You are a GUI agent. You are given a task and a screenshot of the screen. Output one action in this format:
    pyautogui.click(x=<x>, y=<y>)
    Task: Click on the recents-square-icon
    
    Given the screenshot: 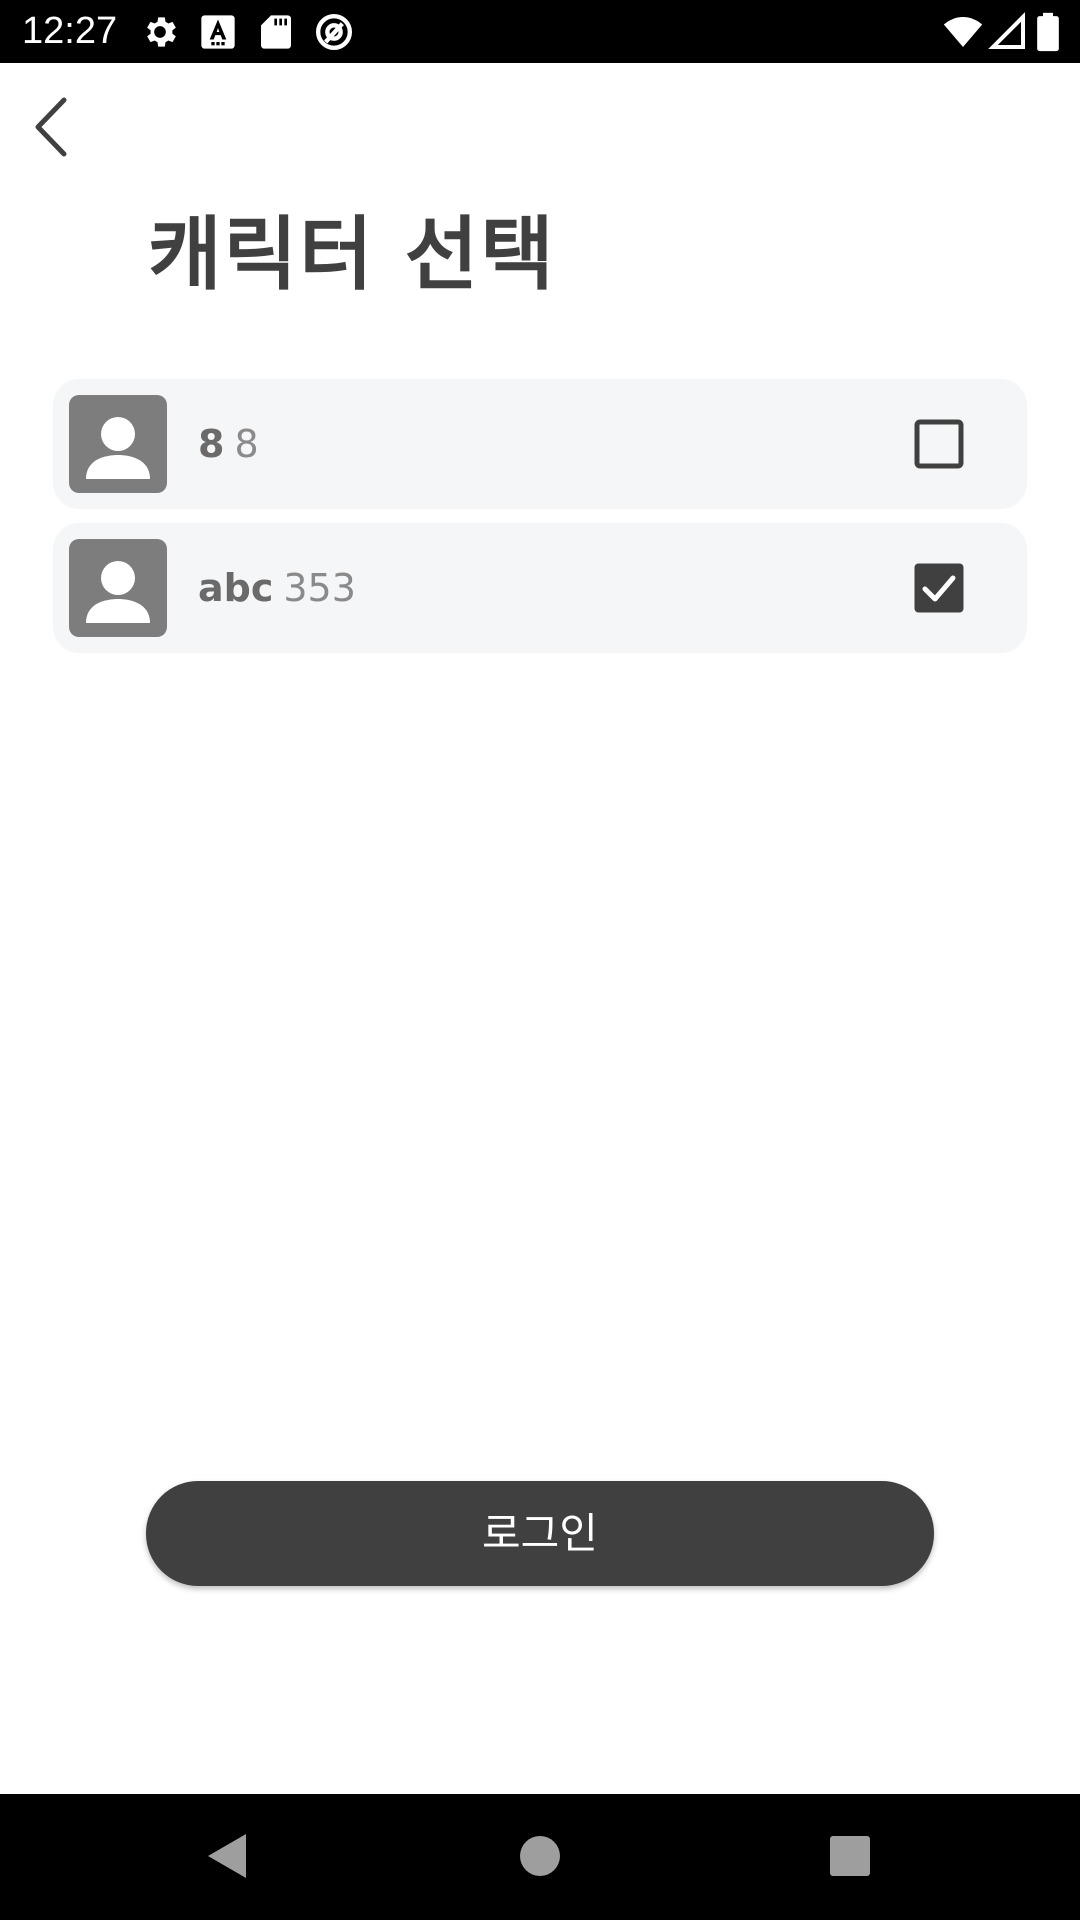 What is the action you would take?
    pyautogui.click(x=850, y=1856)
    